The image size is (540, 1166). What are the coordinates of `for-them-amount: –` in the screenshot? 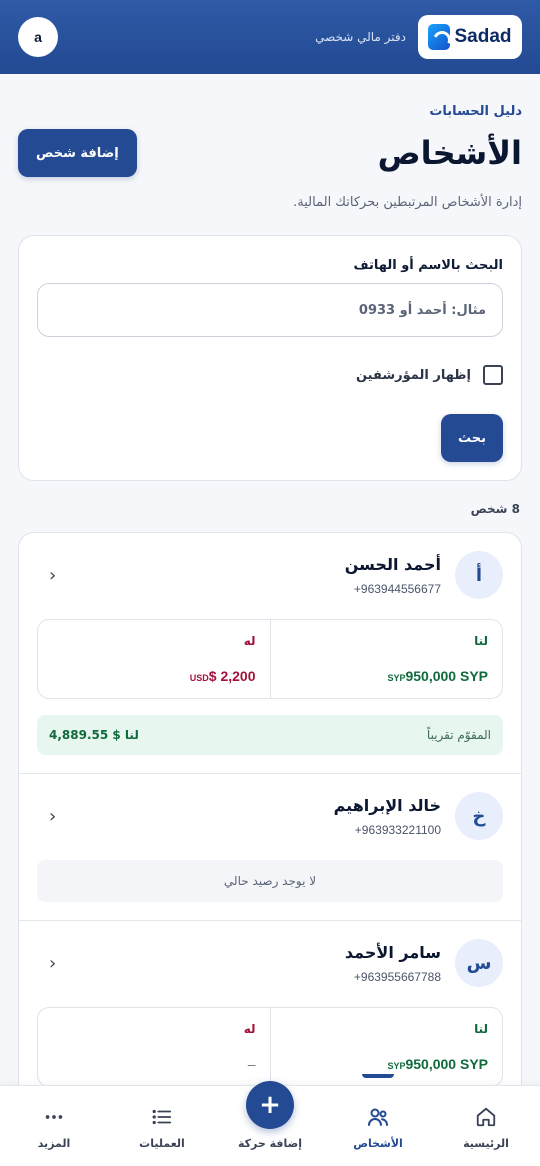 It's located at (251, 1064).